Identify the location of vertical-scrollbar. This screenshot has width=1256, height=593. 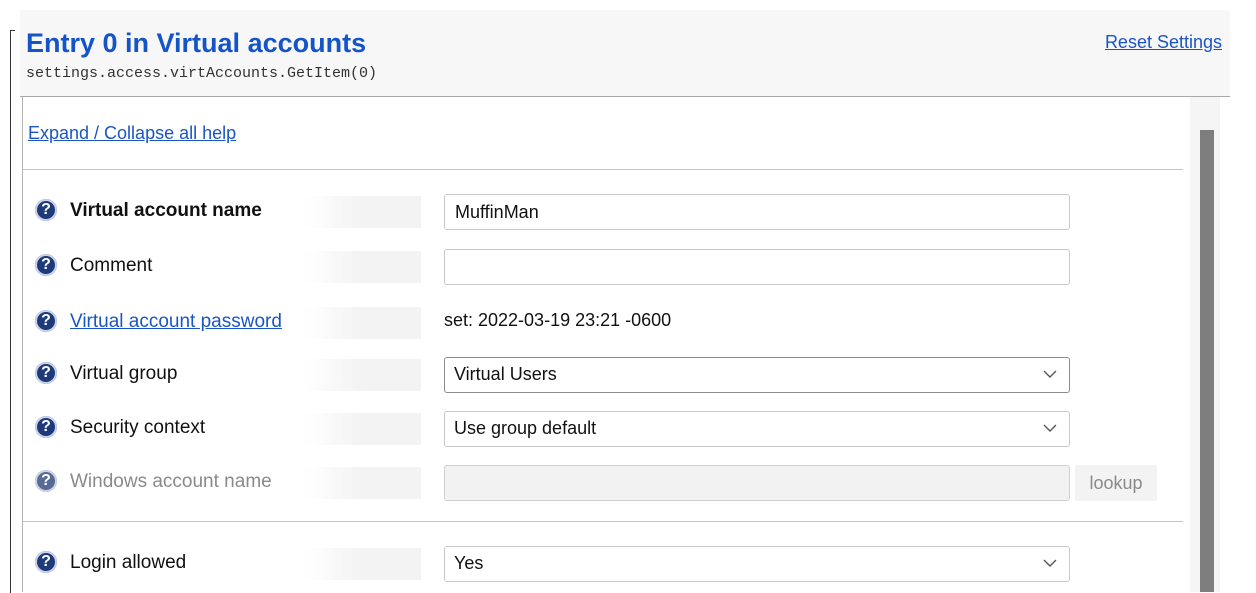
(1205, 344).